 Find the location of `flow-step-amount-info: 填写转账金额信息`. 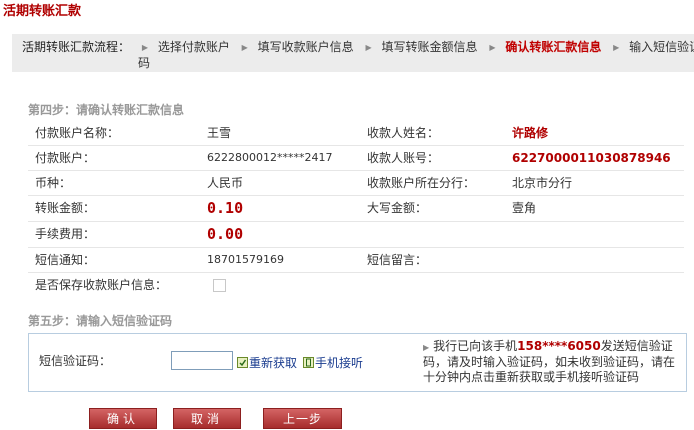

flow-step-amount-info: 填写转账金额信息 is located at coordinates (429, 47).